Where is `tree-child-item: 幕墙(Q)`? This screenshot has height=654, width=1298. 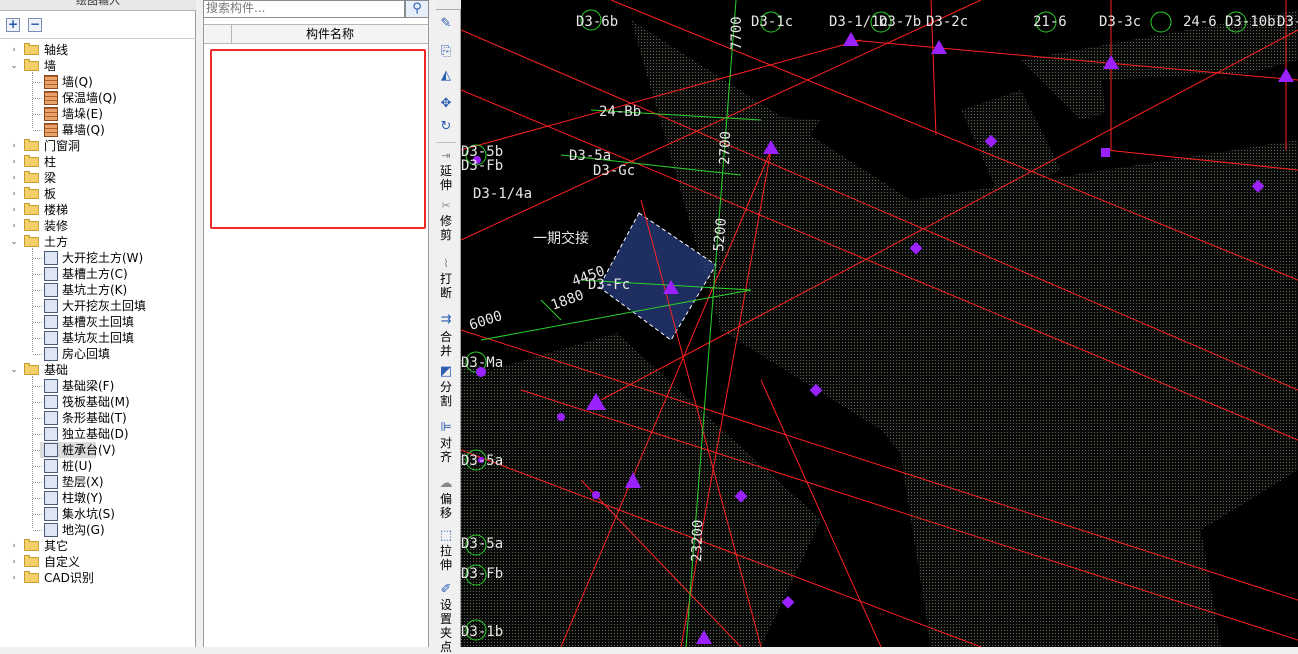 tree-child-item: 幕墙(Q) is located at coordinates (72, 130).